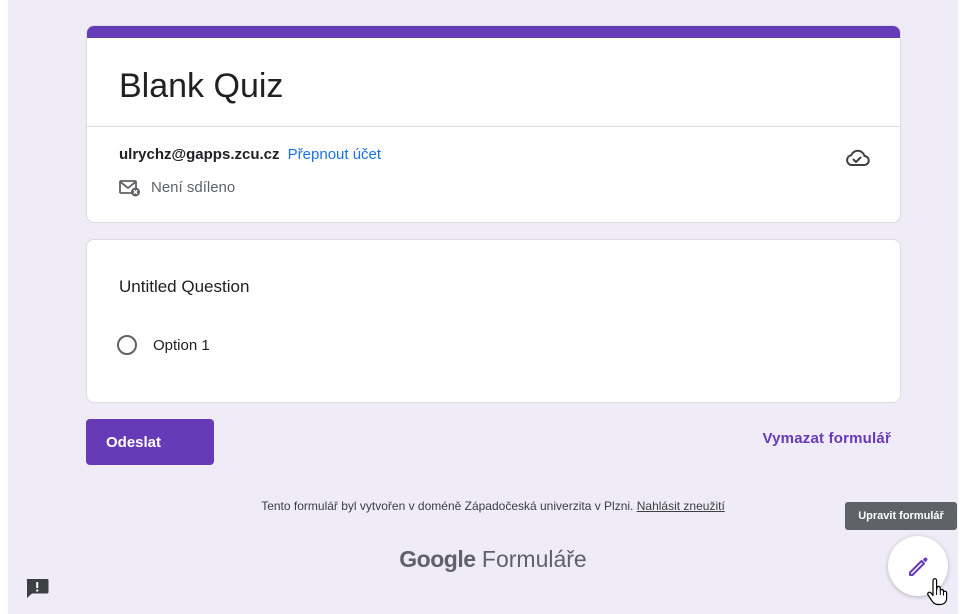  I want to click on google-forms-logo: Google Formuláře, so click(483, 559).